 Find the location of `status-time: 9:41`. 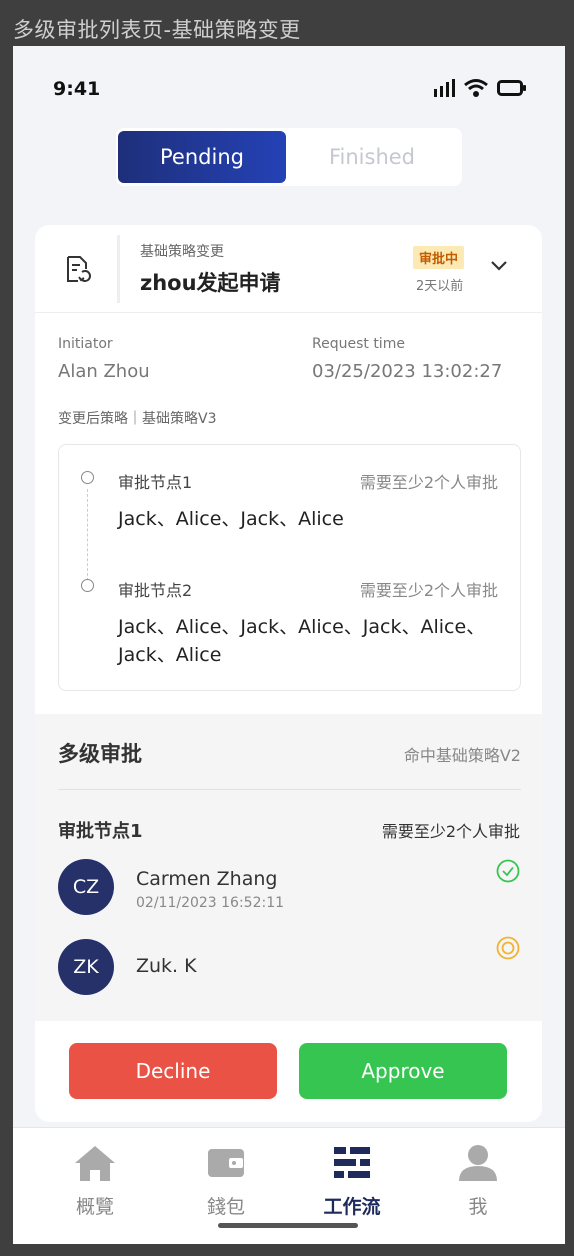

status-time: 9:41 is located at coordinates (77, 89).